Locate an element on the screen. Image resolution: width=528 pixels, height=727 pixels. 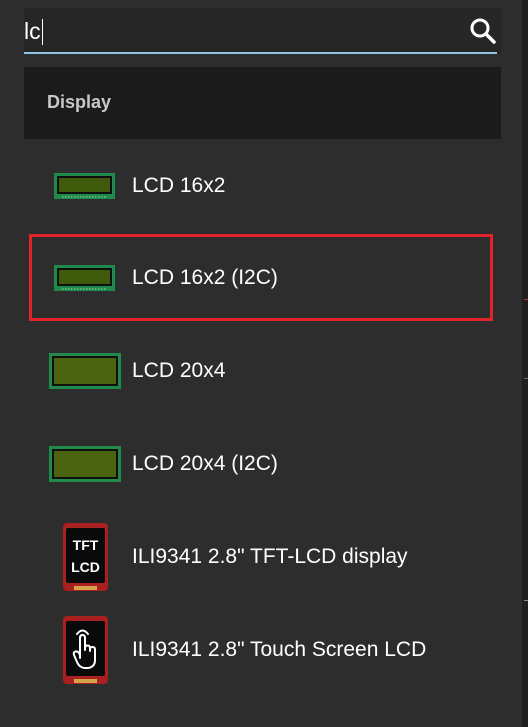
tft-icon-text: TFT is located at coordinates (86, 545).